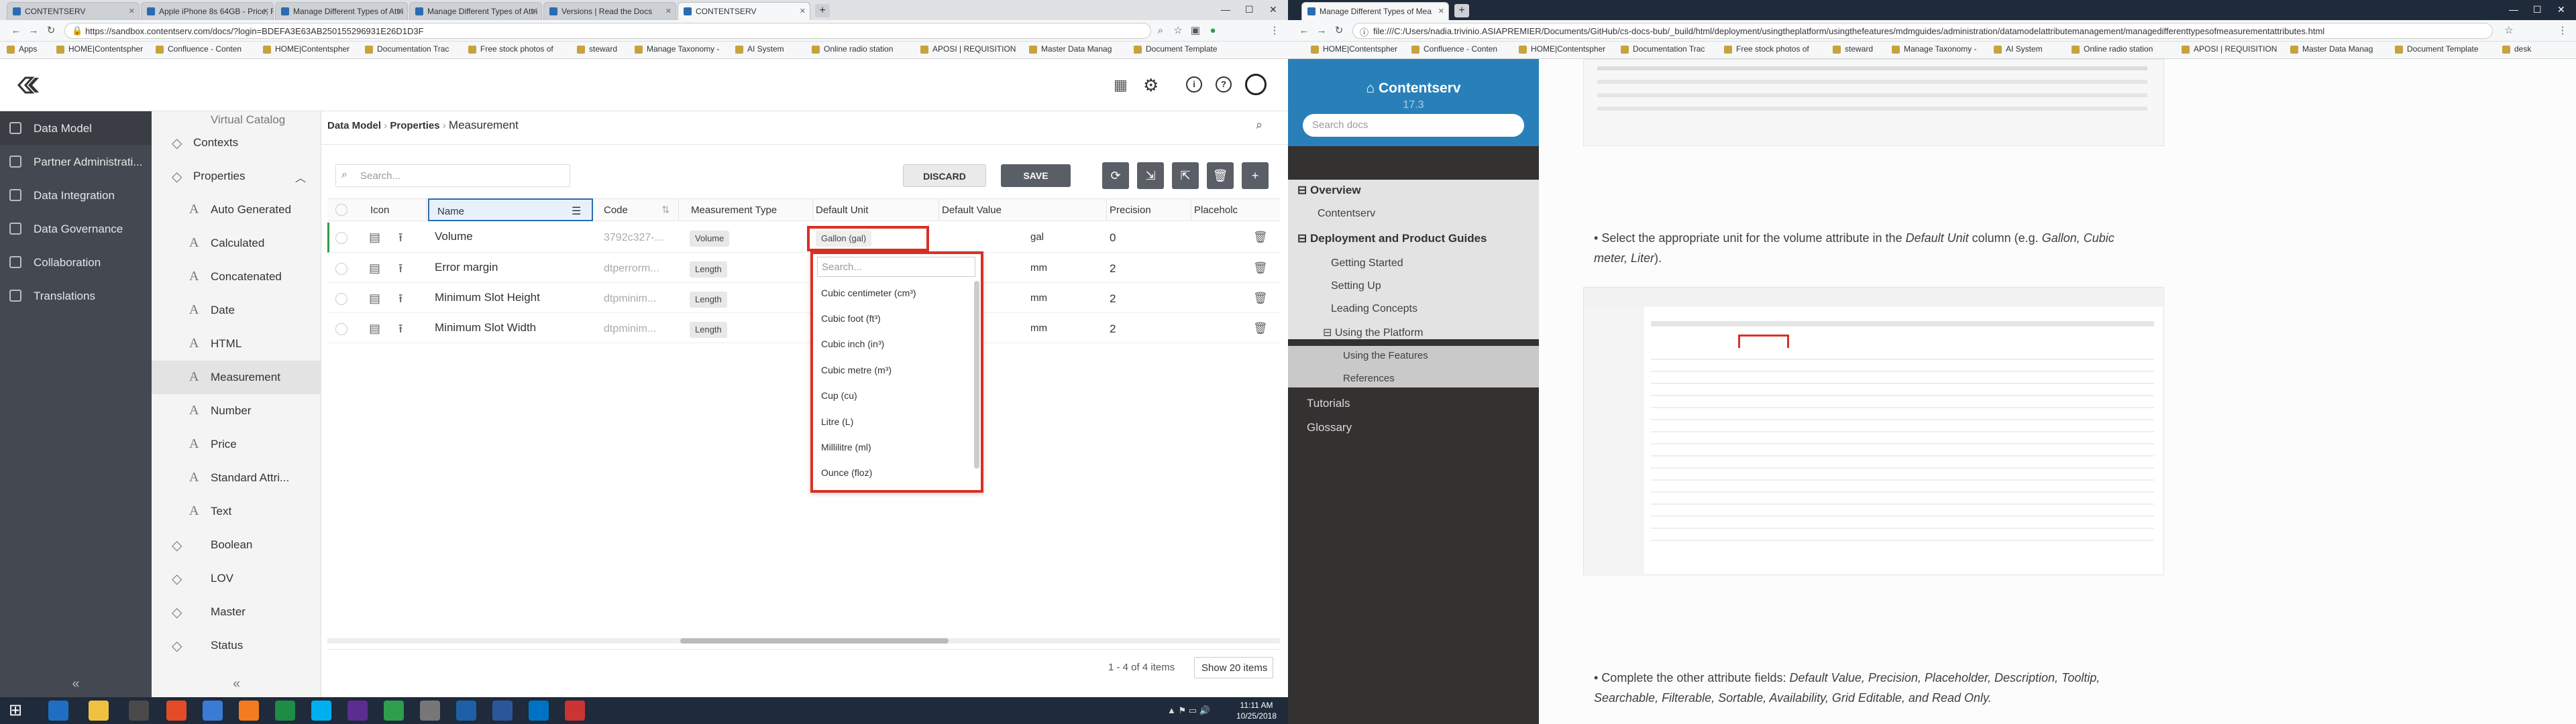  I want to click on outlook-icon, so click(213, 711).